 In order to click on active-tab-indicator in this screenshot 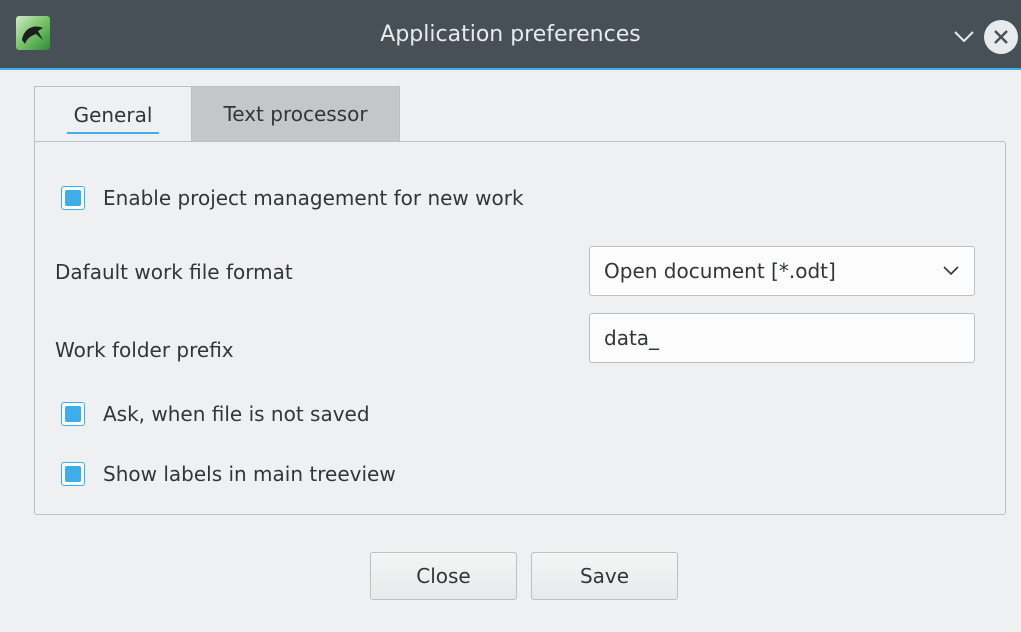, I will do `click(113, 133)`.